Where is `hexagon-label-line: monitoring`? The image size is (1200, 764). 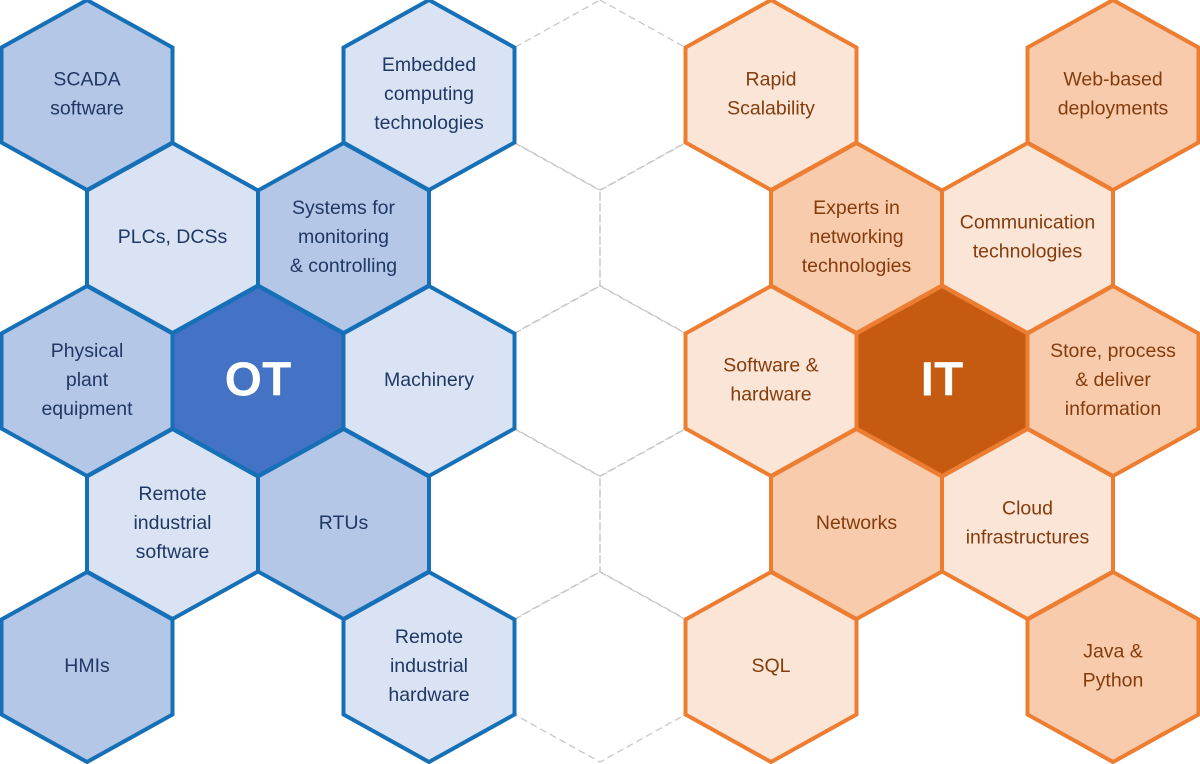 hexagon-label-line: monitoring is located at coordinates (343, 237).